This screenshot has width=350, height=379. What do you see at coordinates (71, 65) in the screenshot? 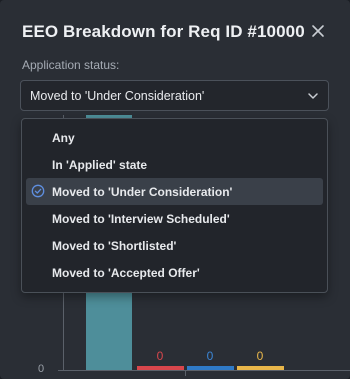
I see `application-status-label: Application status:` at bounding box center [71, 65].